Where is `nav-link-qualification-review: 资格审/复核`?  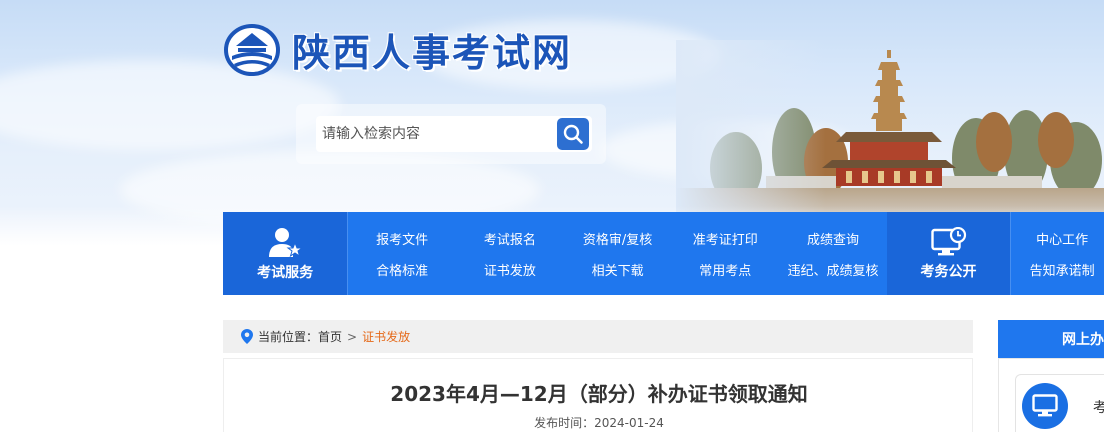
nav-link-qualification-review: 资格审/复核 is located at coordinates (617, 238).